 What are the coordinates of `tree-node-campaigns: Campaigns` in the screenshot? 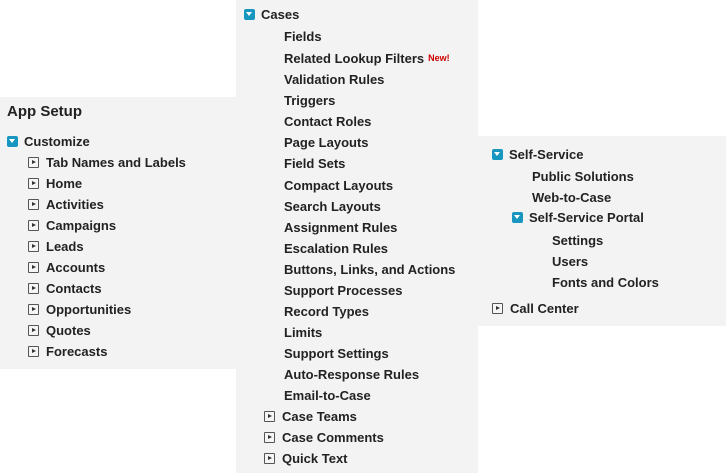 It's located at (72, 226).